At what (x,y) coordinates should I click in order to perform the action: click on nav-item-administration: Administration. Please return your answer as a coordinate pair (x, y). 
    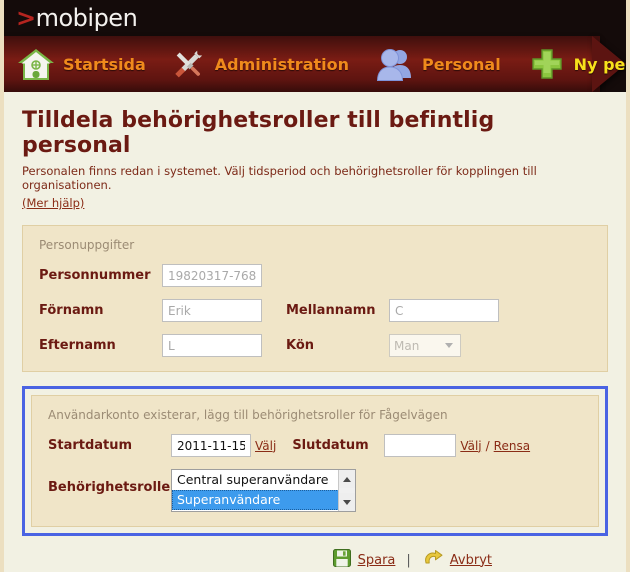
    Looking at the image, I should click on (260, 64).